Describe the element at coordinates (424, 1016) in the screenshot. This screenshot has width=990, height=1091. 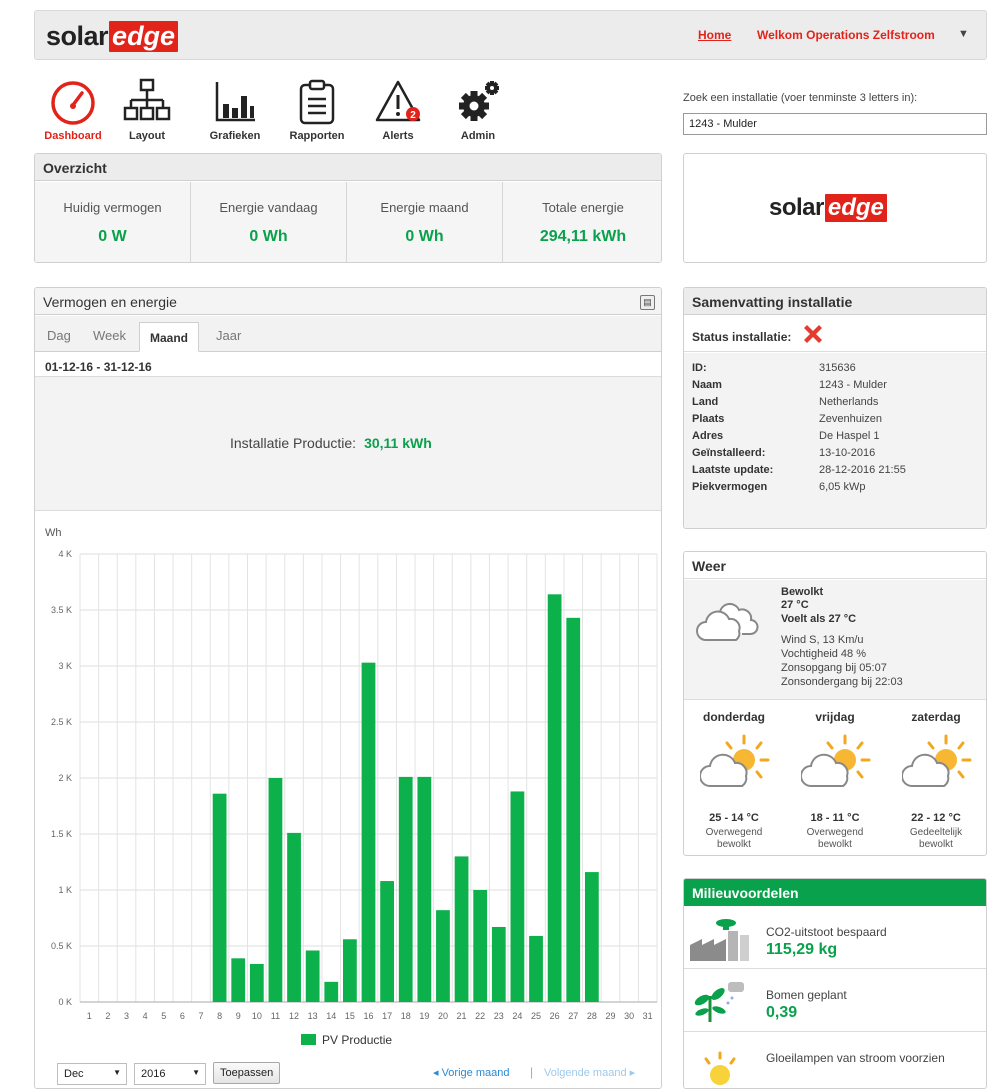
I see `x-tick-label: 19` at that location.